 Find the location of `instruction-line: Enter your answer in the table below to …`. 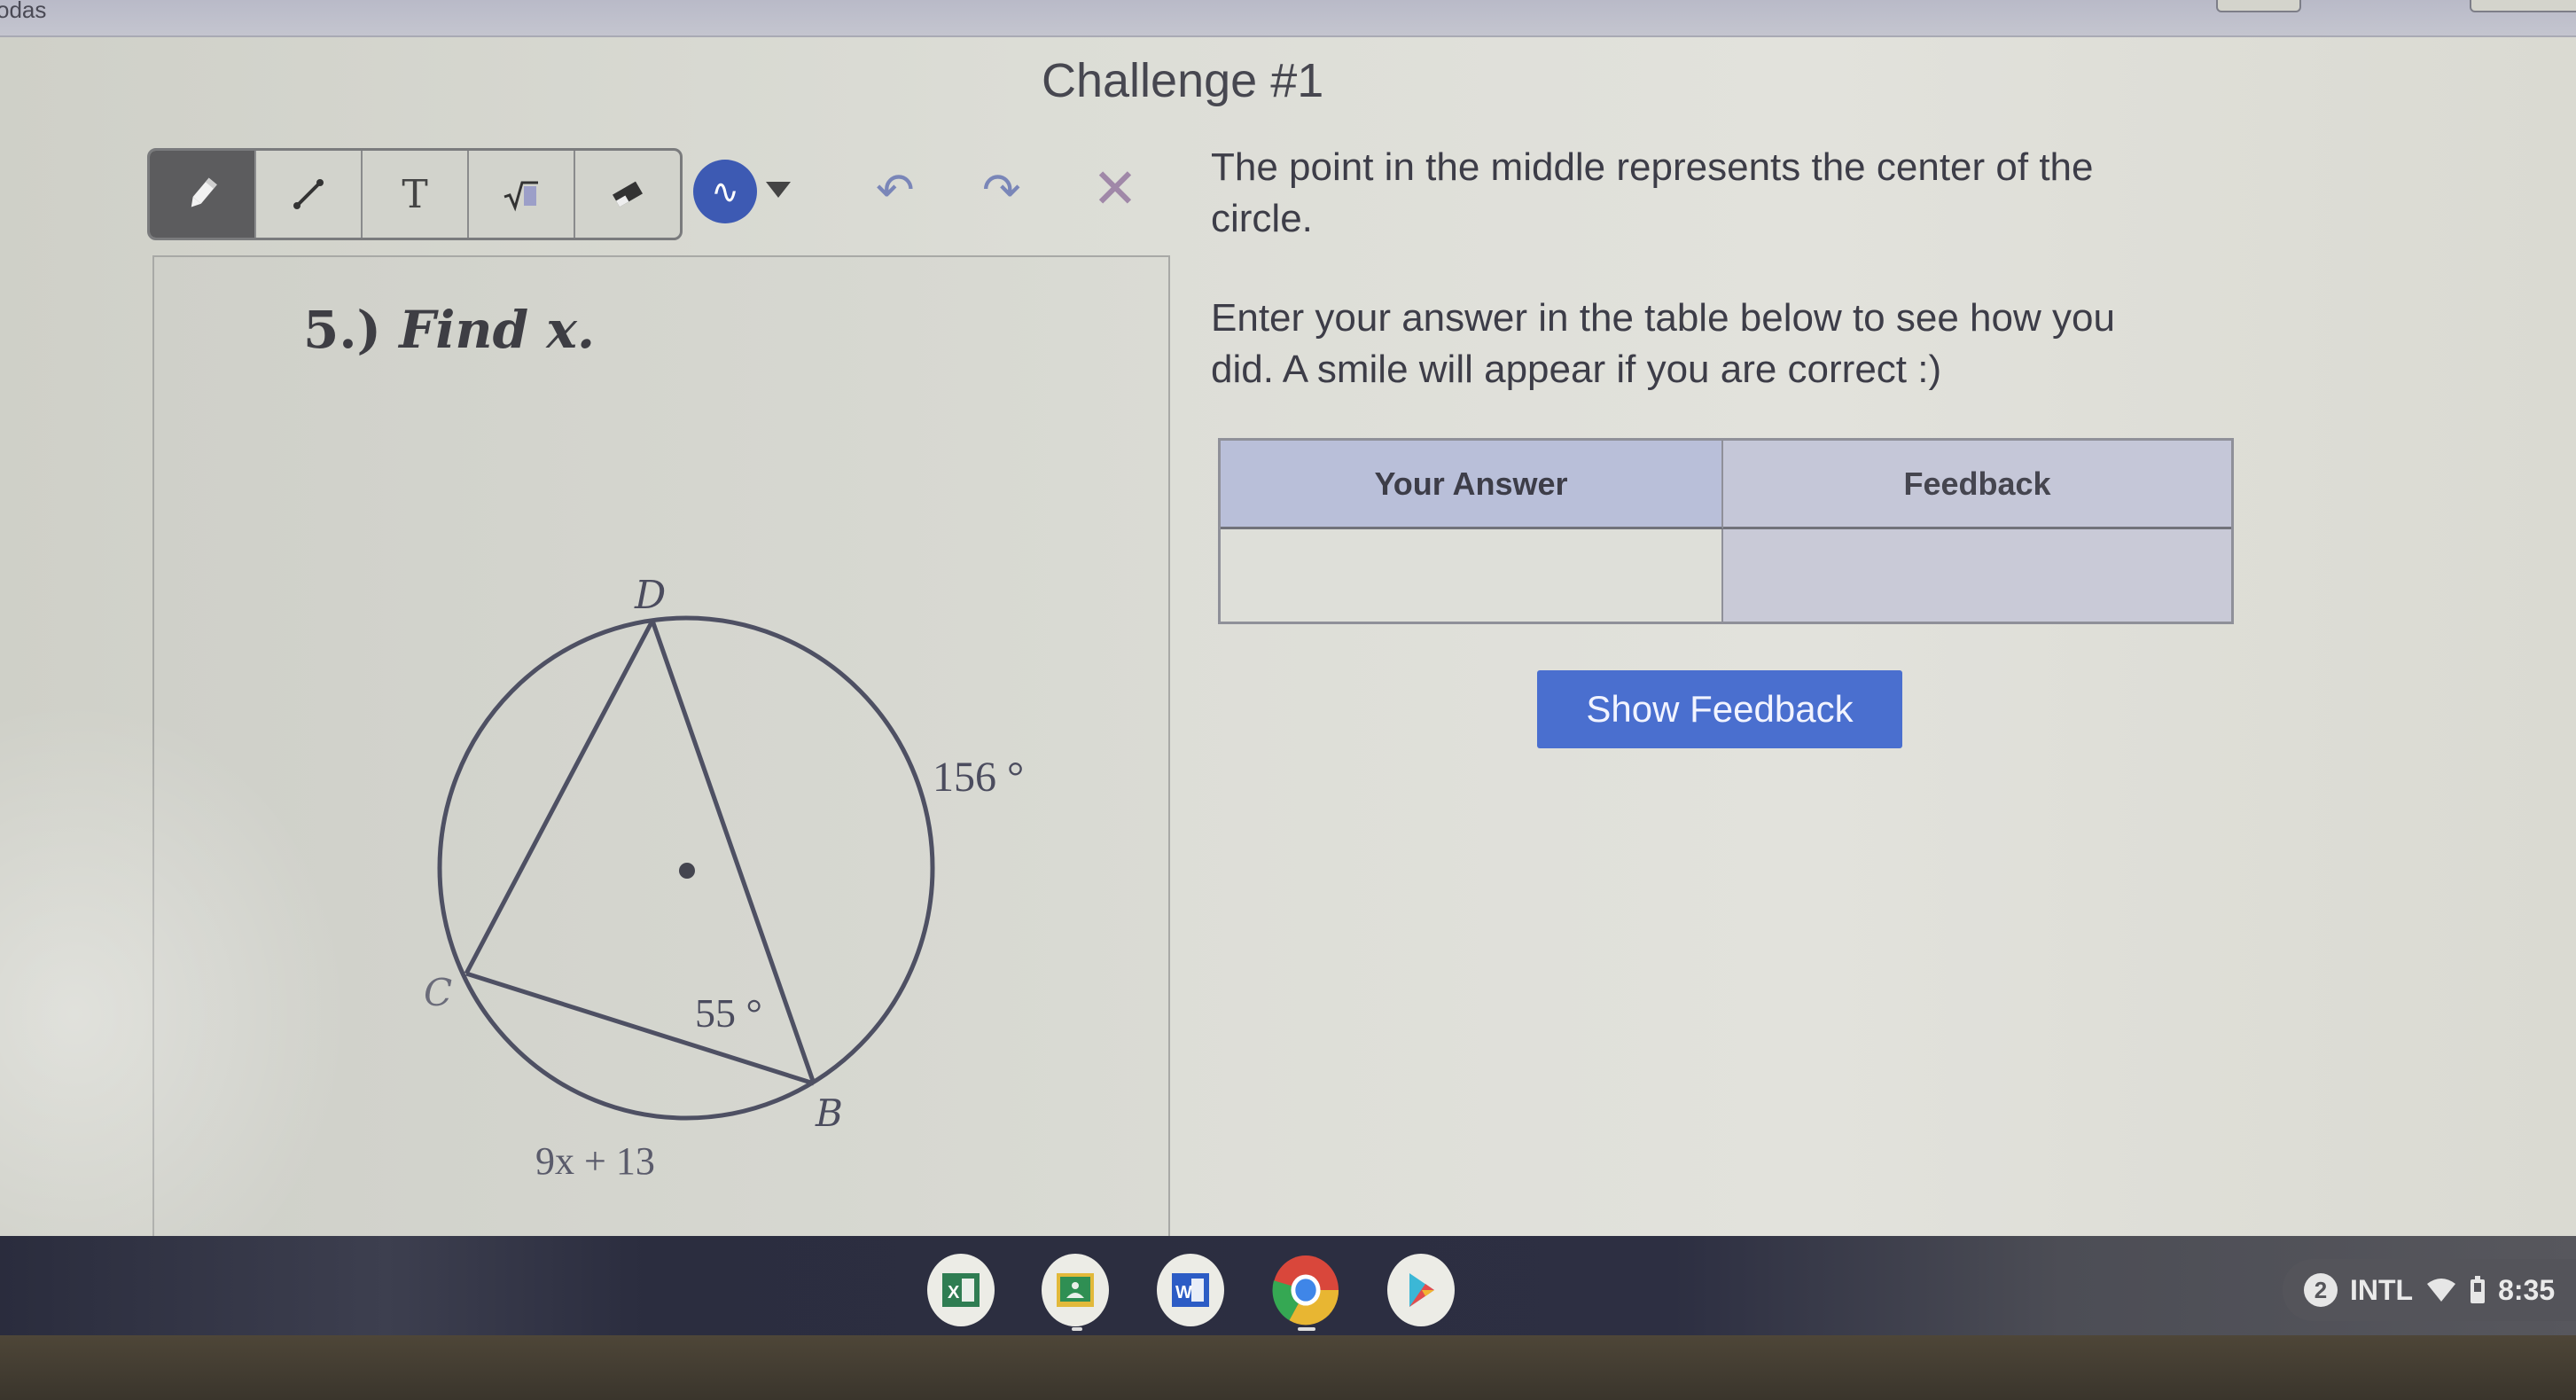

instruction-line: Enter your answer in the table below to … is located at coordinates (1663, 318).